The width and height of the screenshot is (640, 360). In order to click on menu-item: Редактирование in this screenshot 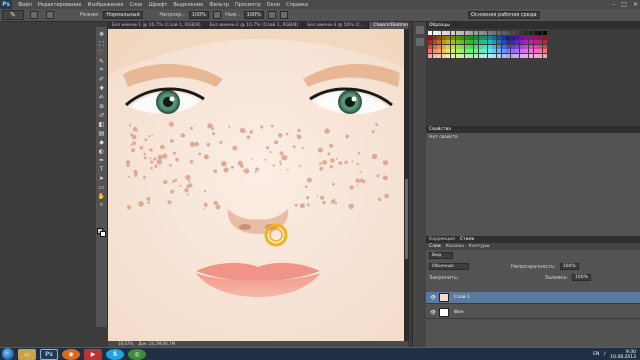, I will do `click(60, 5)`.